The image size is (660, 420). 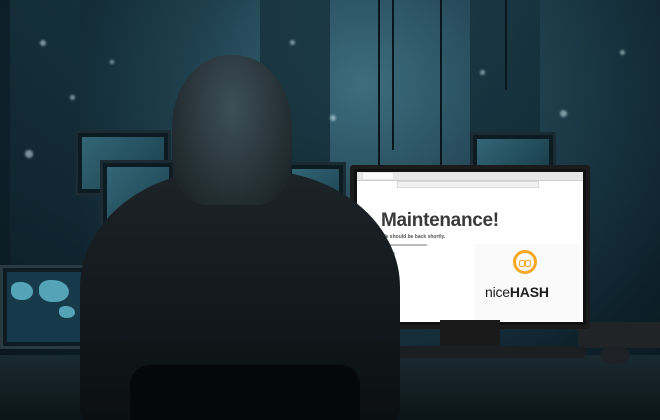 What do you see at coordinates (470, 333) in the screenshot?
I see `monitor-stand` at bounding box center [470, 333].